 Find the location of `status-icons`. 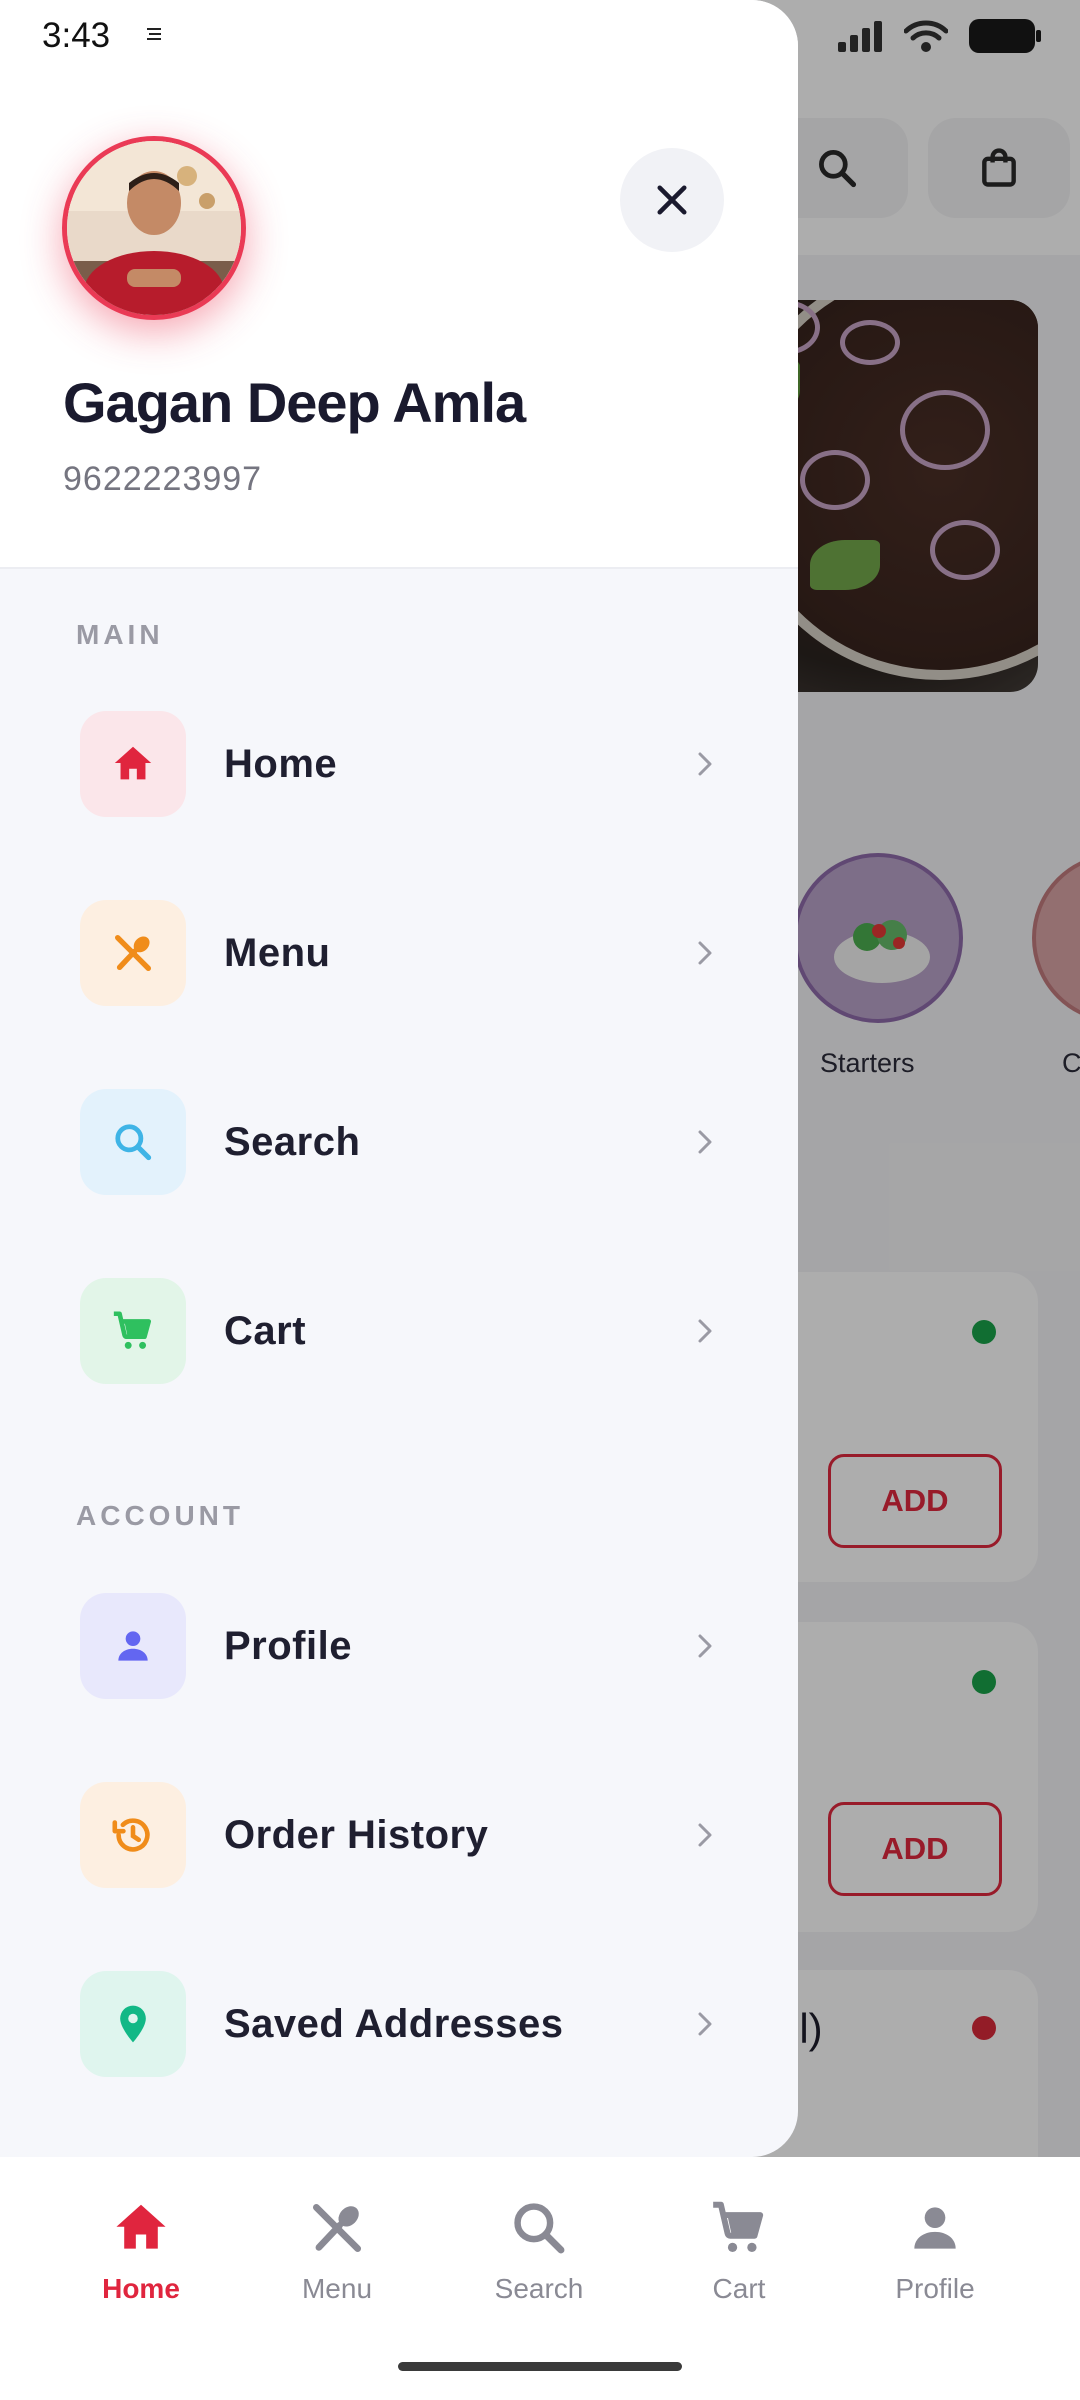

status-icons is located at coordinates (940, 36).